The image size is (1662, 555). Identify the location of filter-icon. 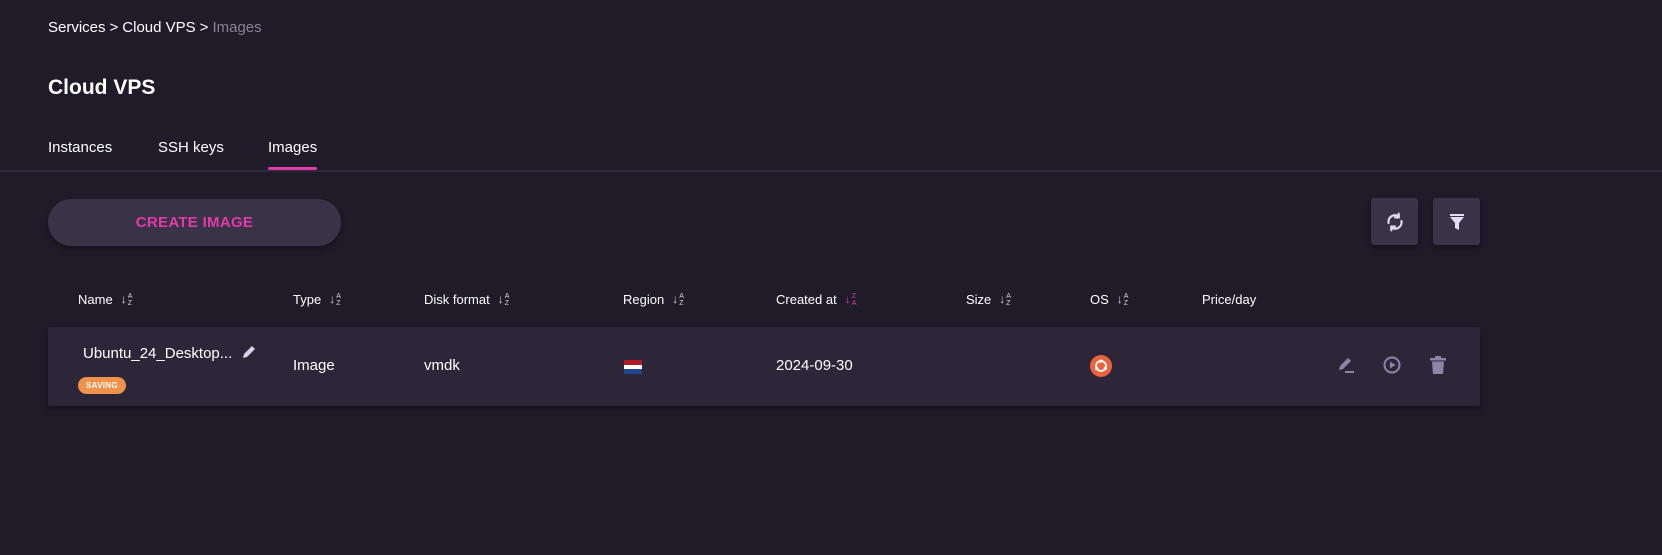
(1456, 221).